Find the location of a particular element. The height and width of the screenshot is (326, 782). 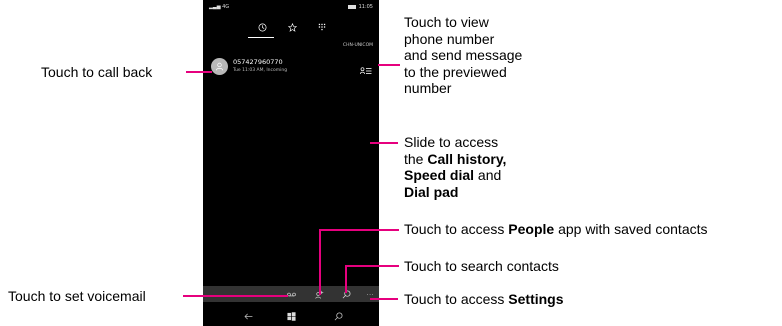

callout-slide-line-2: the Call history, is located at coordinates (455, 159).